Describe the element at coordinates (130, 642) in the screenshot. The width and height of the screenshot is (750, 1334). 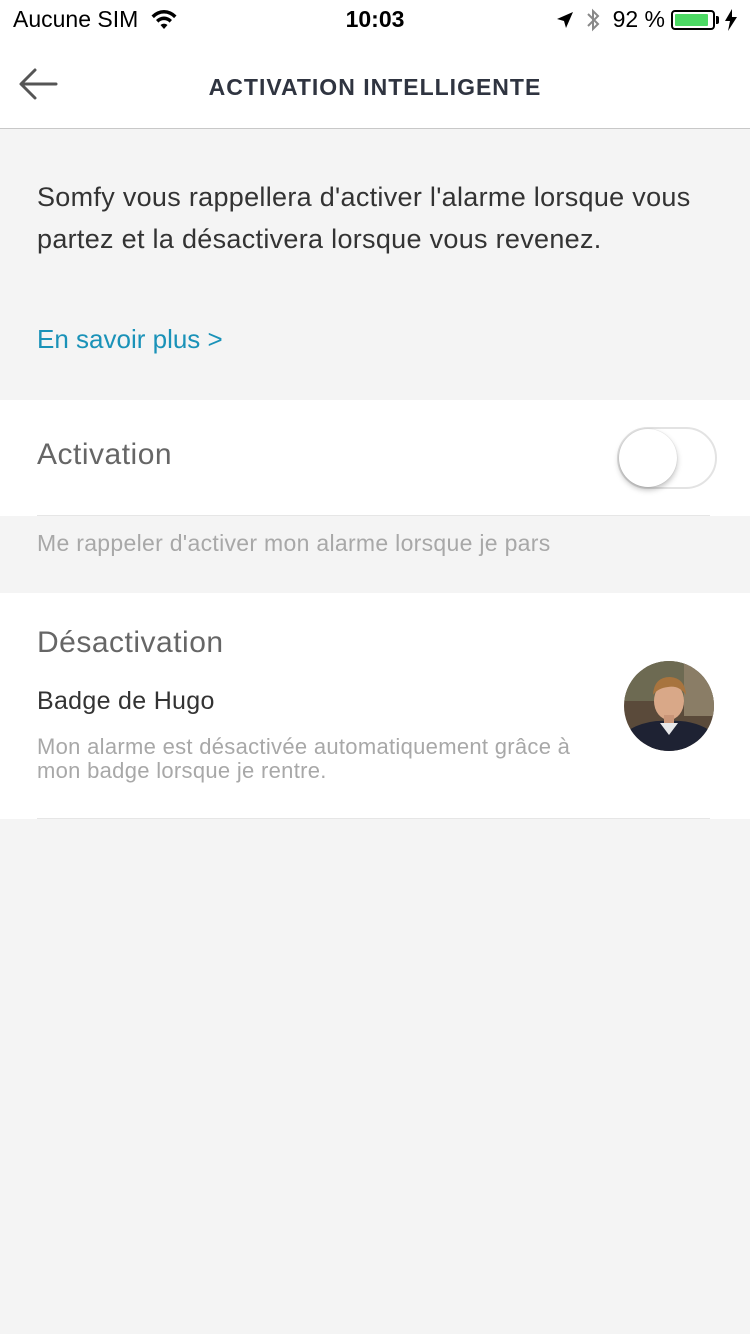
I see `deactivation-title: Désactivation` at that location.